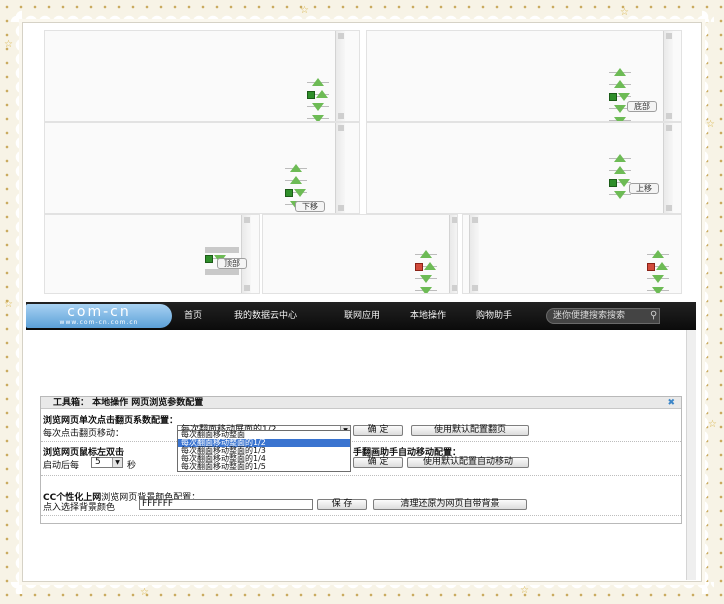 The height and width of the screenshot is (604, 724). What do you see at coordinates (470, 430) in the screenshot?
I see `flip-default-button: 使用默认配置翻页` at bounding box center [470, 430].